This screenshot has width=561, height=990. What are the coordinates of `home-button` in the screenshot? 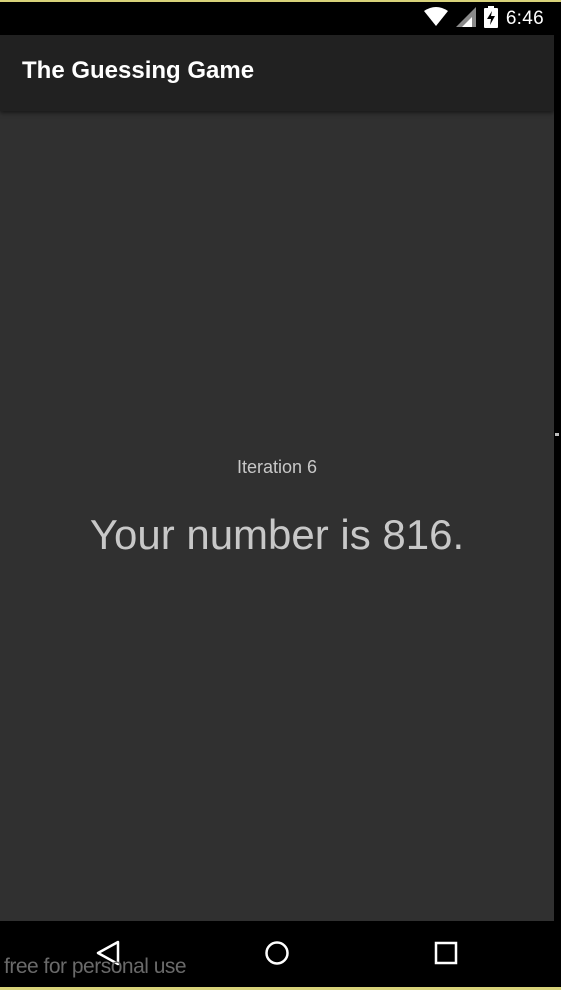 It's located at (277, 955).